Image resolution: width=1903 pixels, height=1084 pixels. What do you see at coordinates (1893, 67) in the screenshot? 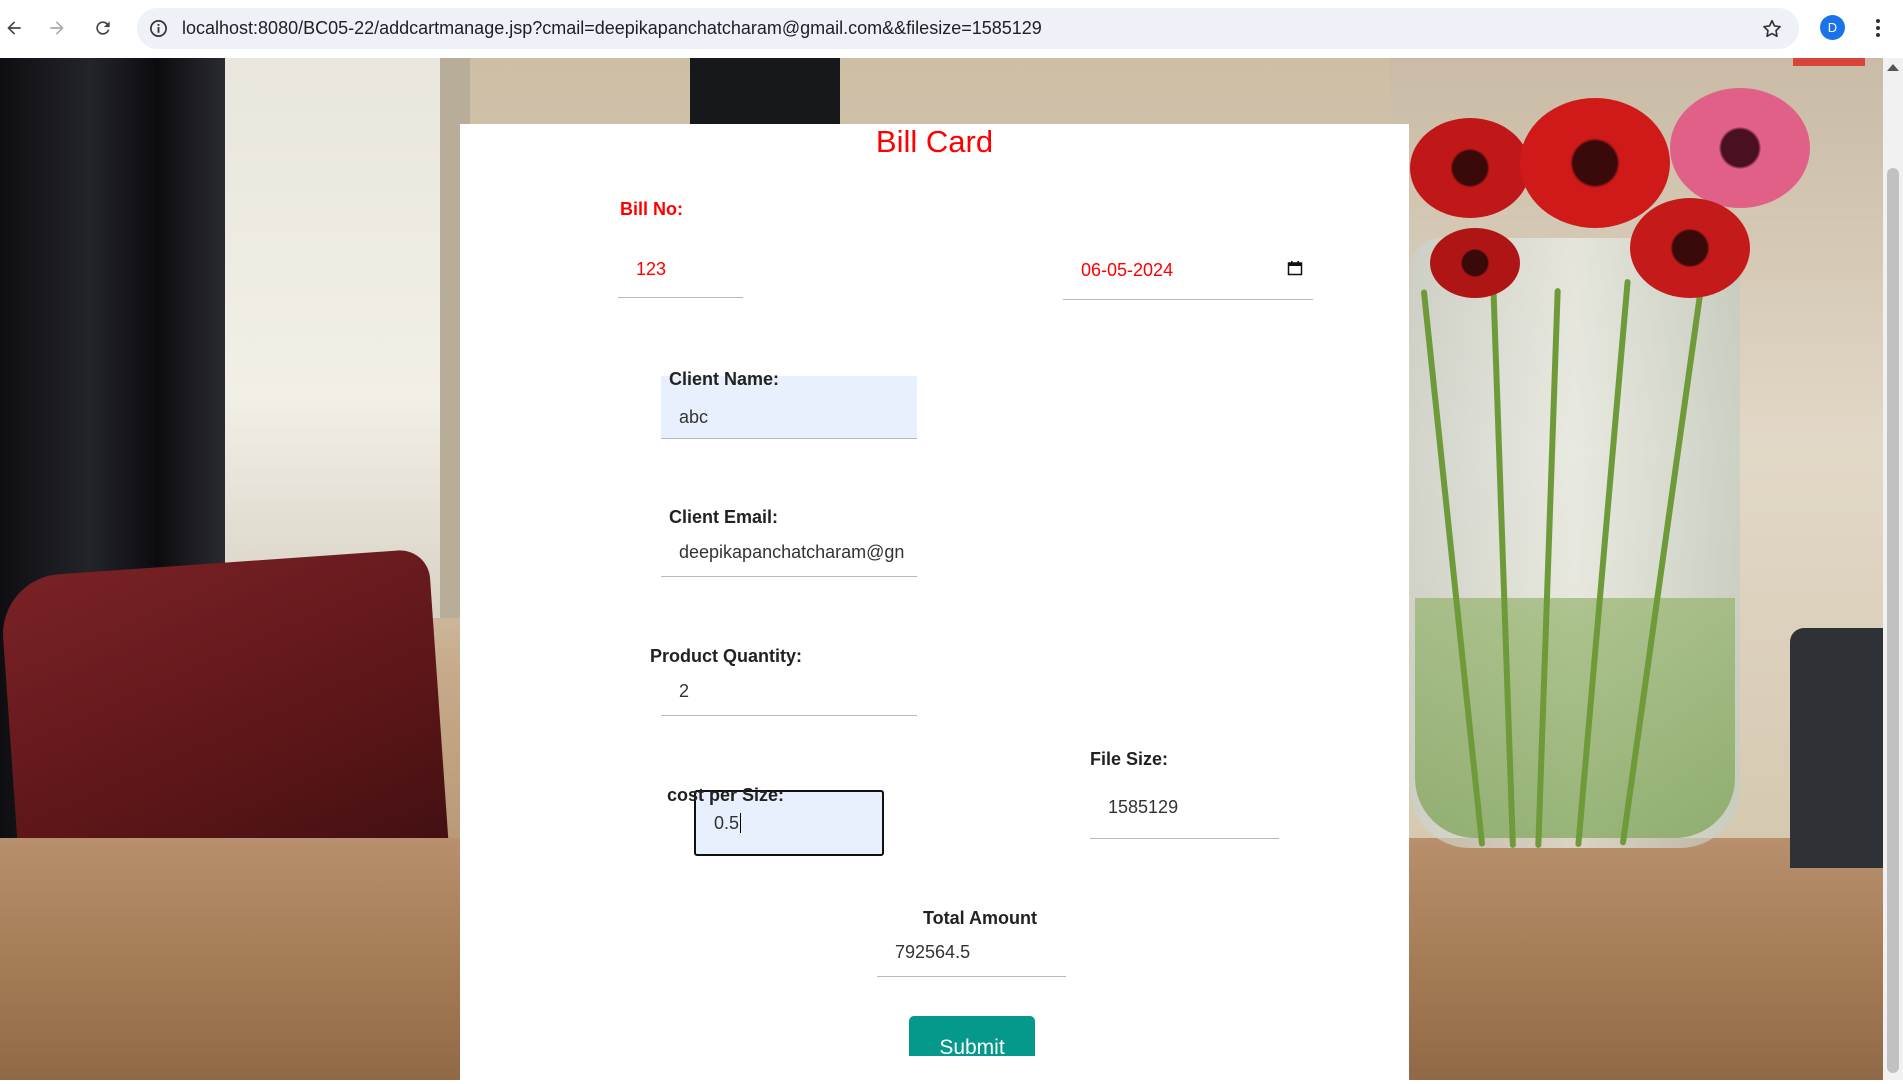
I see `scroll-up-arrow-icon` at bounding box center [1893, 67].